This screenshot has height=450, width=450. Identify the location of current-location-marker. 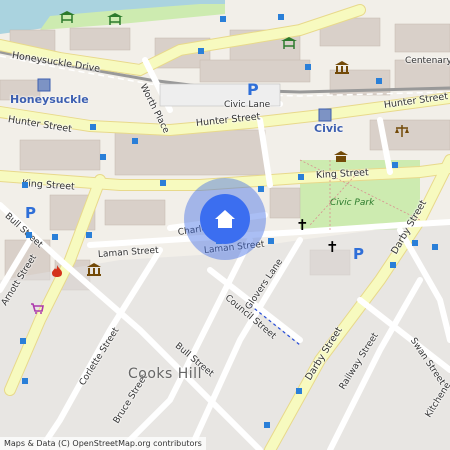
(225, 219).